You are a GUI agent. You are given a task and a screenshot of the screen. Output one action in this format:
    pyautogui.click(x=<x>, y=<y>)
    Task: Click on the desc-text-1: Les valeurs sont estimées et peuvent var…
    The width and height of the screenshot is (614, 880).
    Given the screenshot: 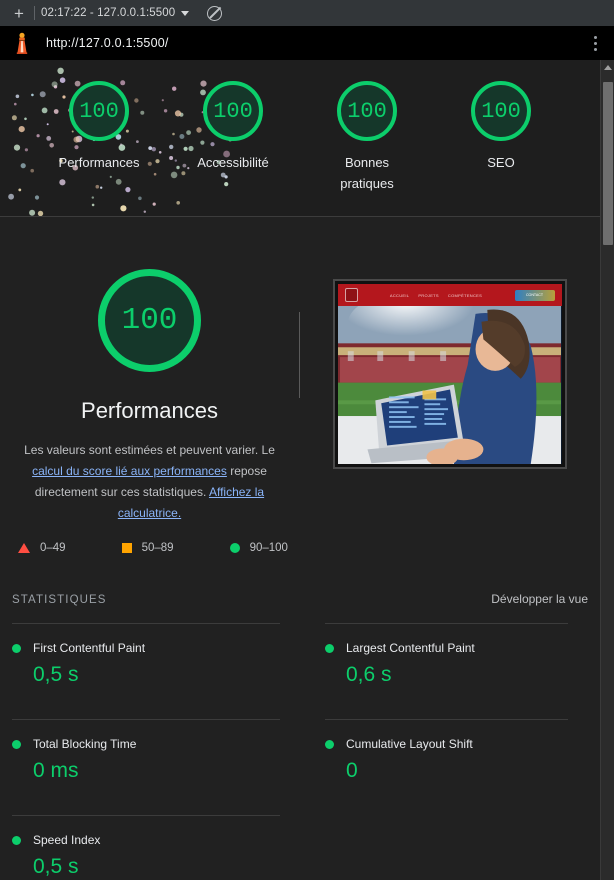 What is the action you would take?
    pyautogui.click(x=149, y=450)
    